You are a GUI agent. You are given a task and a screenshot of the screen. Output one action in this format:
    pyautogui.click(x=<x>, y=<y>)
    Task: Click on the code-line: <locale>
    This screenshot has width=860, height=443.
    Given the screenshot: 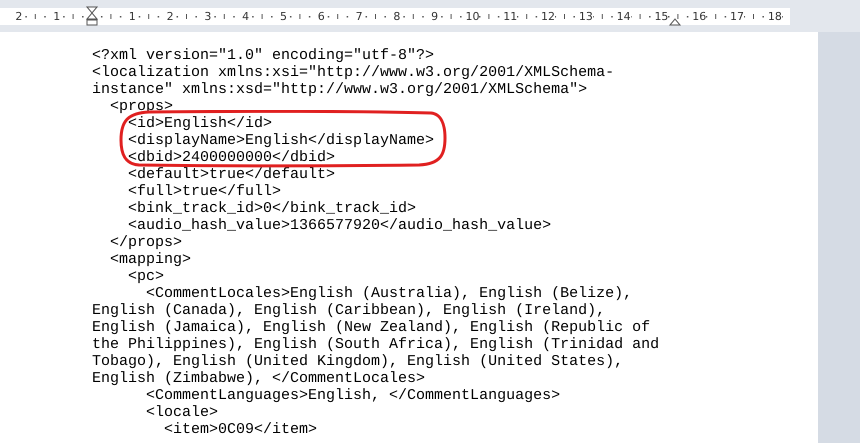 What is the action you would take?
    pyautogui.click(x=181, y=412)
    